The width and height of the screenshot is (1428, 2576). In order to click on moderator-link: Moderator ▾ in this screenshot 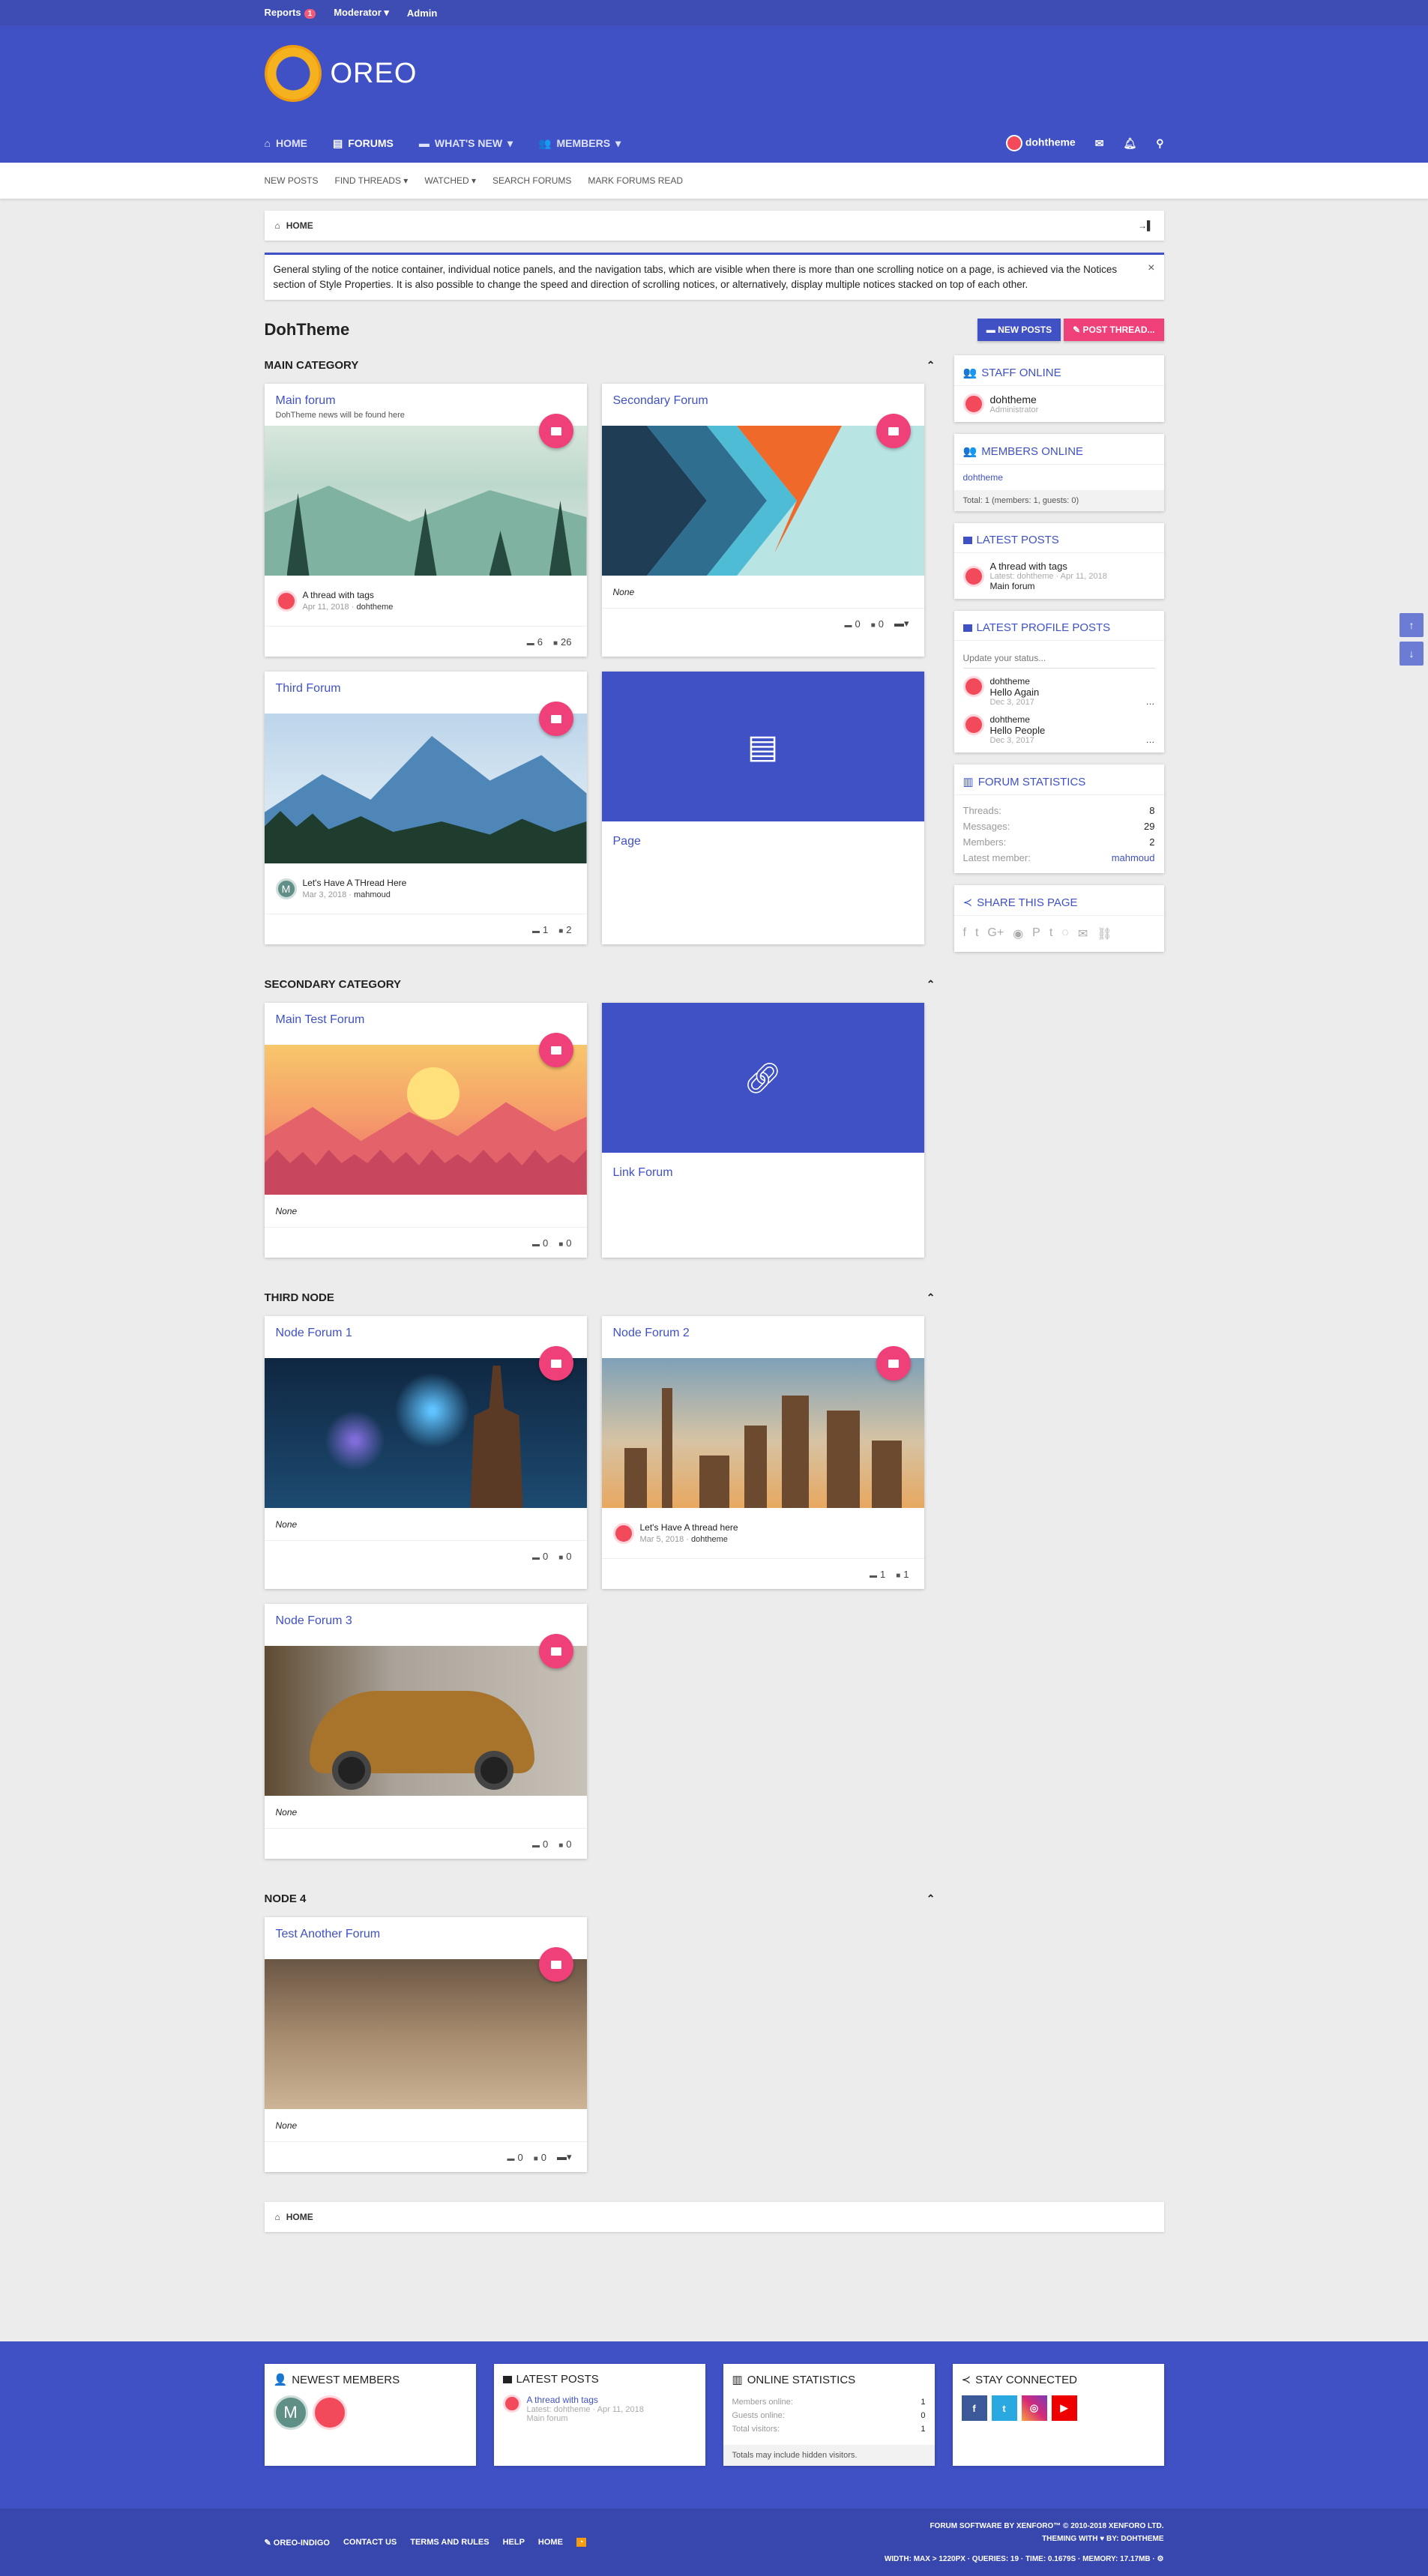, I will do `click(361, 13)`.